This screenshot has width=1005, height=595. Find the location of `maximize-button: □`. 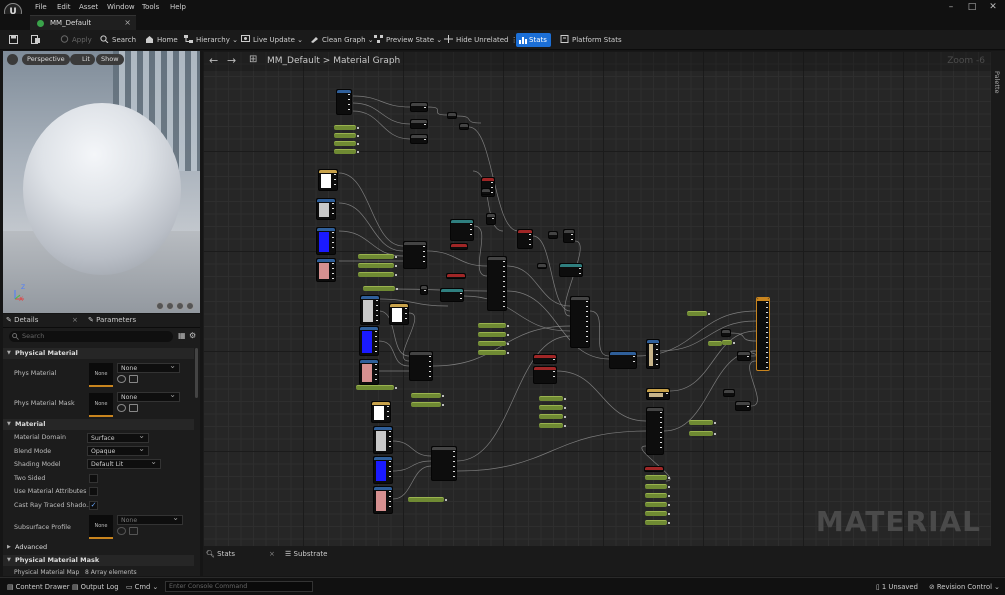

maximize-button: □ is located at coordinates (972, 7).